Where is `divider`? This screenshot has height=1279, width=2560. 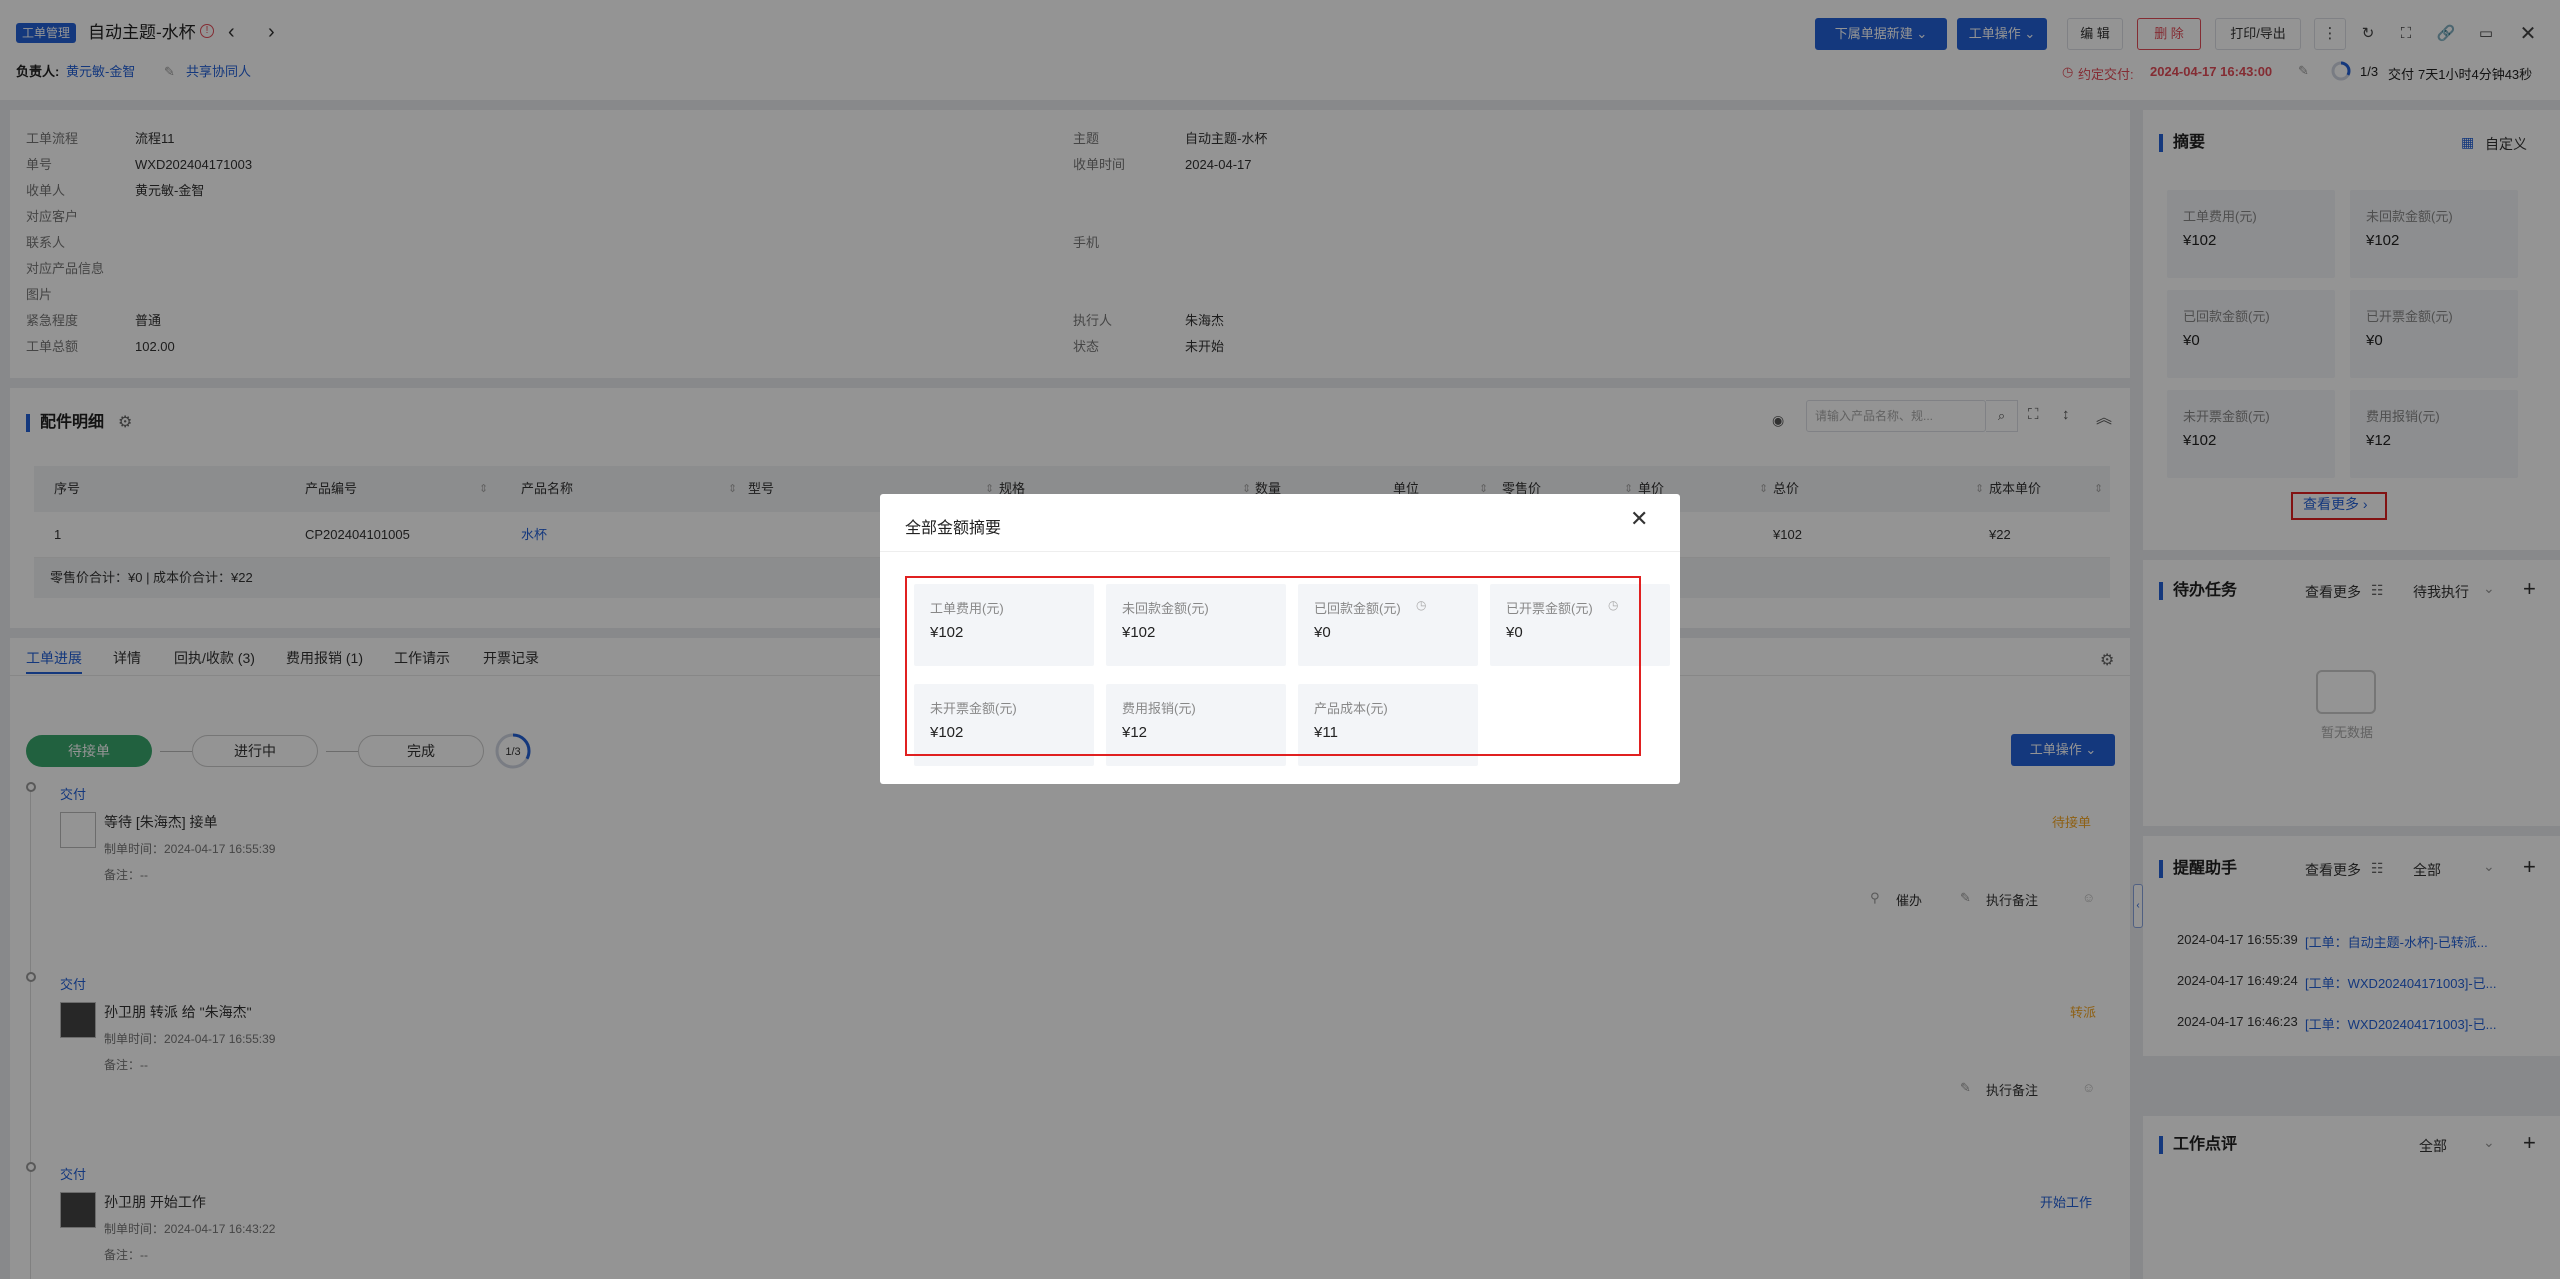 divider is located at coordinates (1280, 551).